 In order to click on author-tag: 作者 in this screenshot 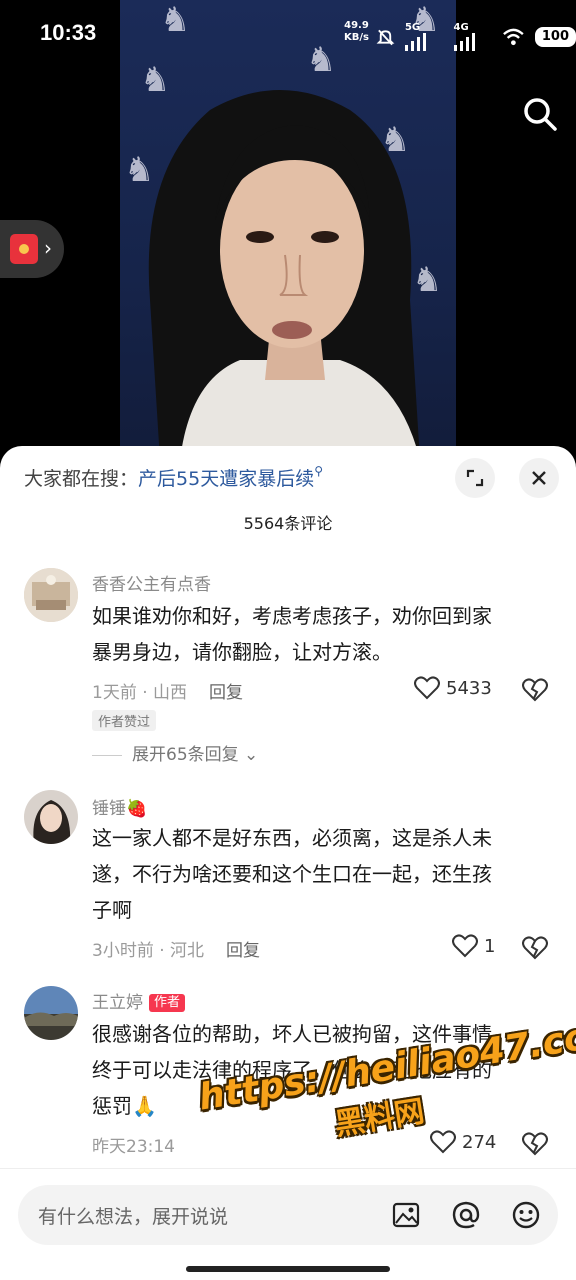, I will do `click(167, 1003)`.